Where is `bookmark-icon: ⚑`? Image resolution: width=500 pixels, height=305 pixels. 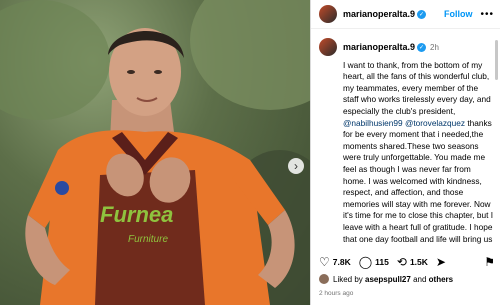
bookmark-icon: ⚑ is located at coordinates (489, 262).